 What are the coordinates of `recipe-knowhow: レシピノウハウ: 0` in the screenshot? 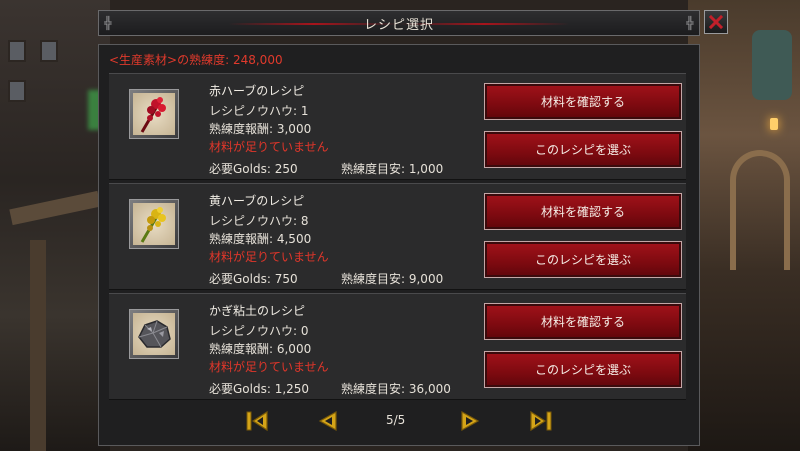 It's located at (259, 331).